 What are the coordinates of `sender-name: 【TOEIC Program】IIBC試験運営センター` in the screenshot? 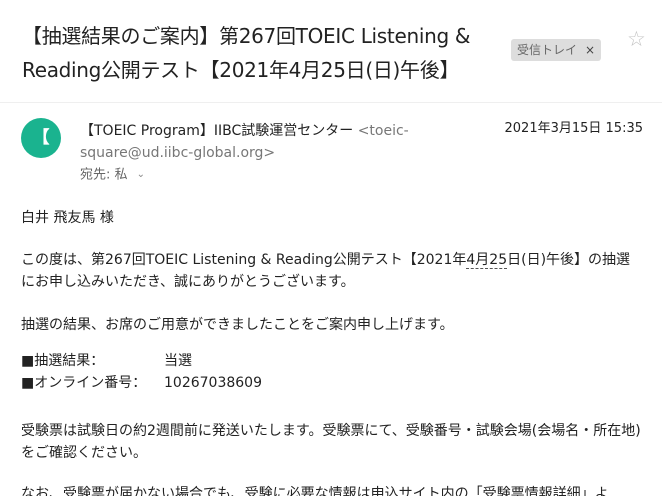 It's located at (216, 131).